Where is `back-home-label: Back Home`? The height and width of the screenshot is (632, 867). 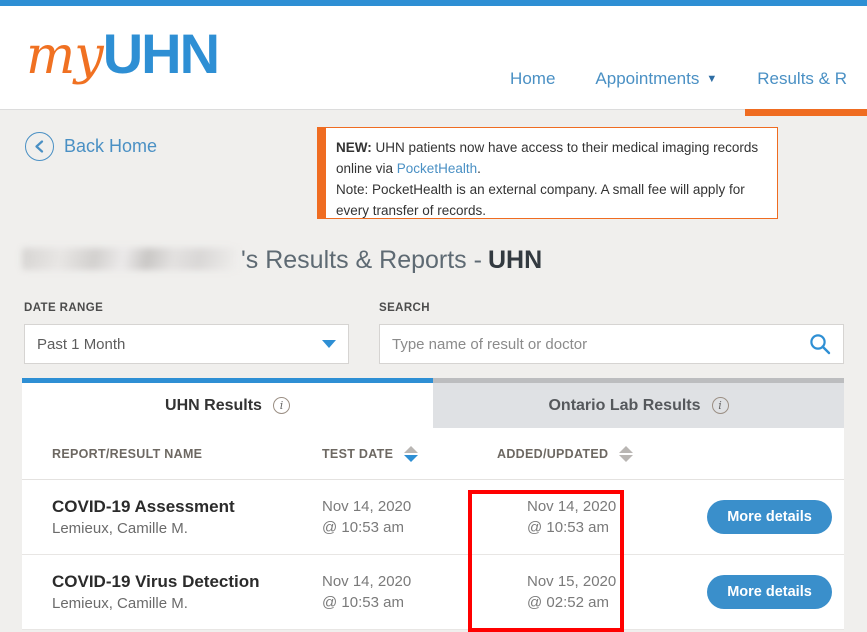 back-home-label: Back Home is located at coordinates (111, 146).